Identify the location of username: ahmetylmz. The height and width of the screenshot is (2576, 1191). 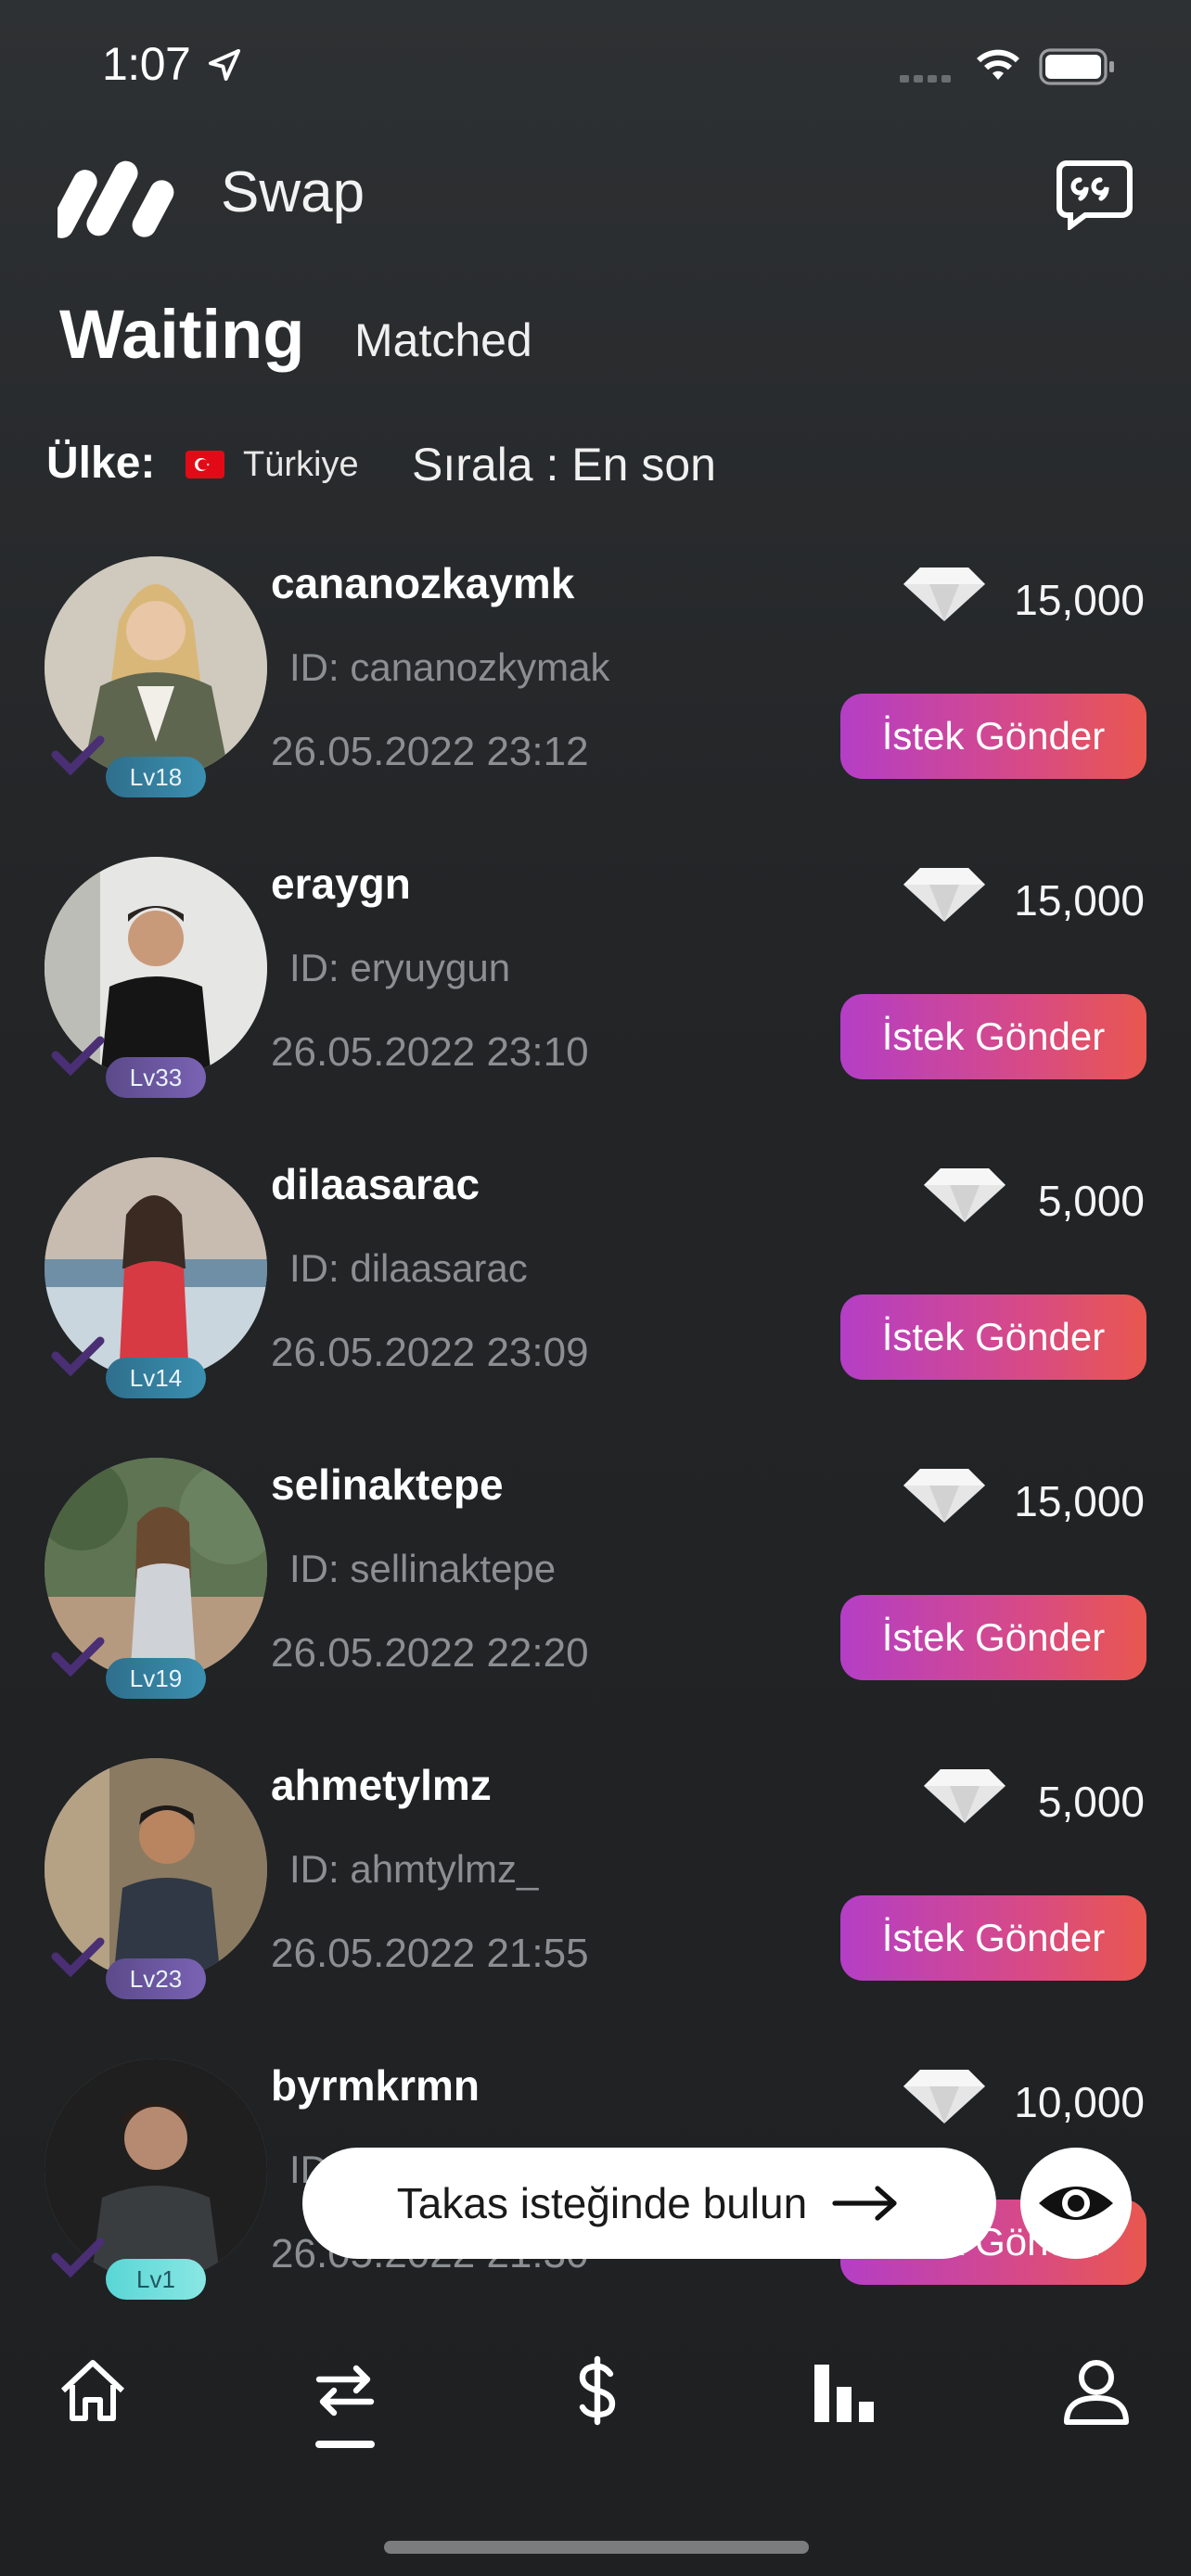
(381, 1785).